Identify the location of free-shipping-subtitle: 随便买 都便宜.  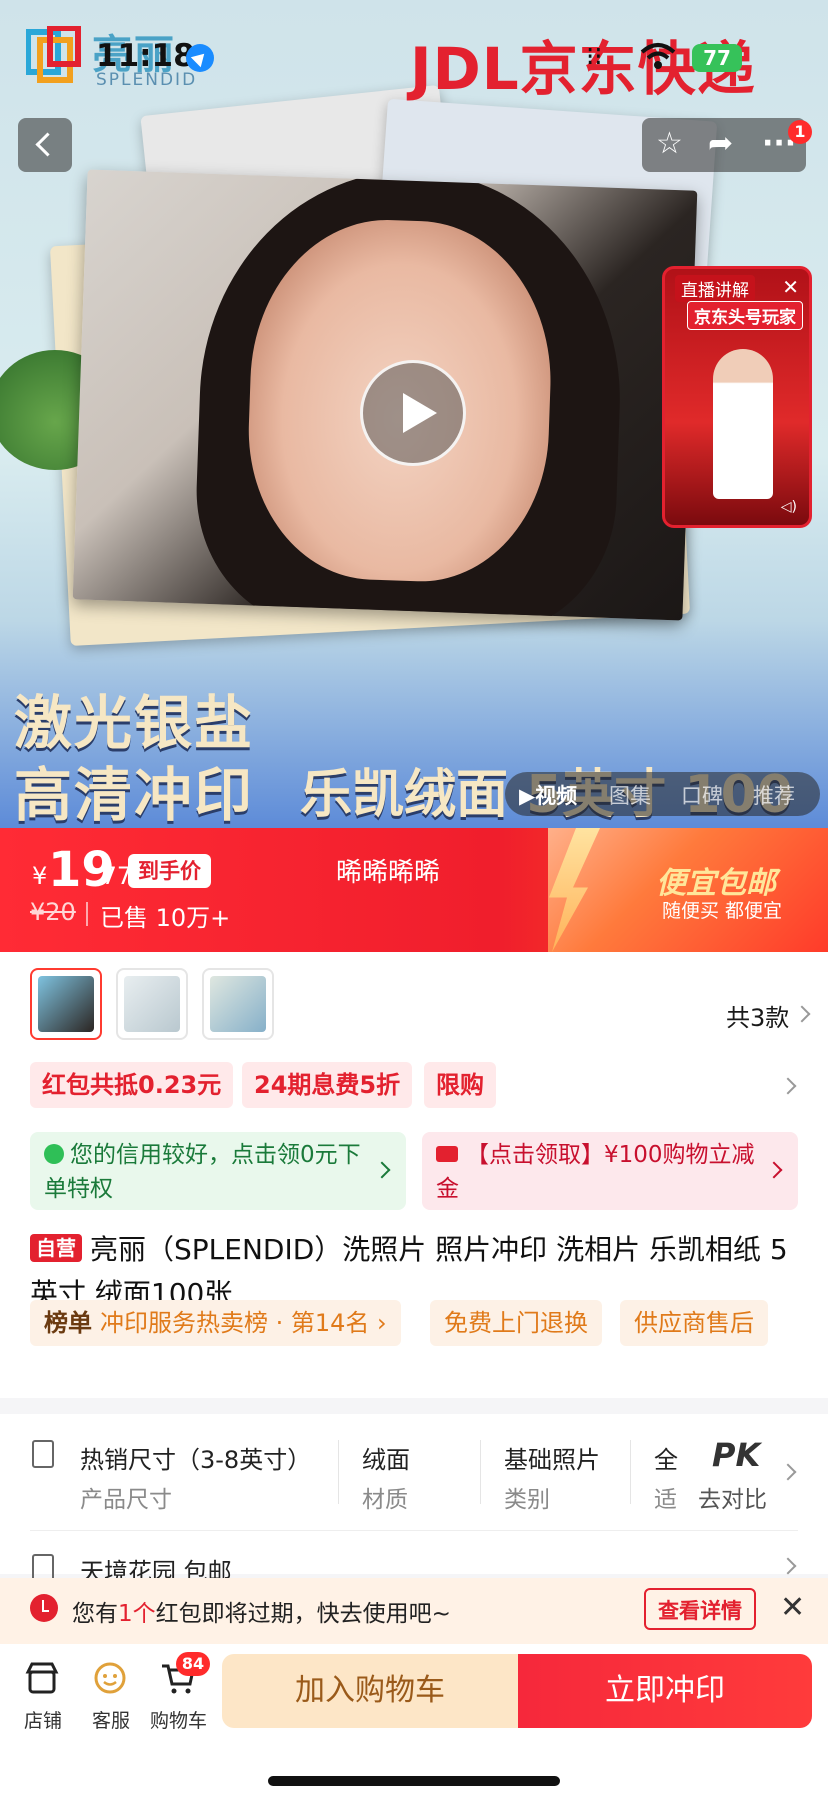
(722, 911).